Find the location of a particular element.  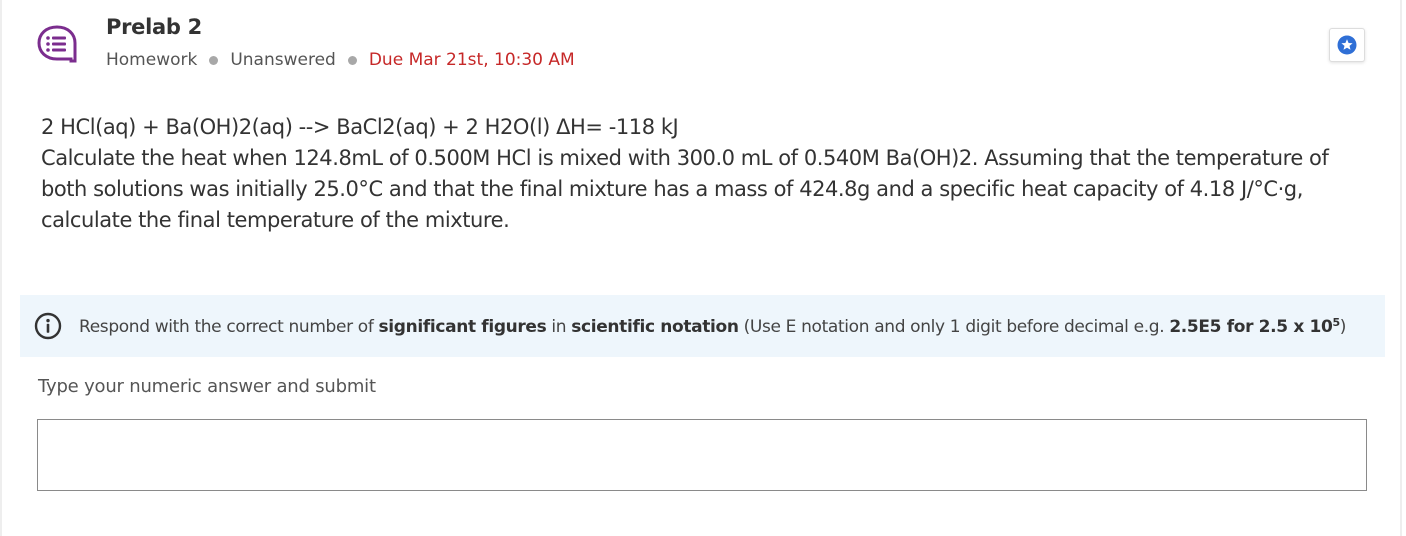

info-example-text: 2.5E5 for 2.5 x 10 is located at coordinates (1251, 326).